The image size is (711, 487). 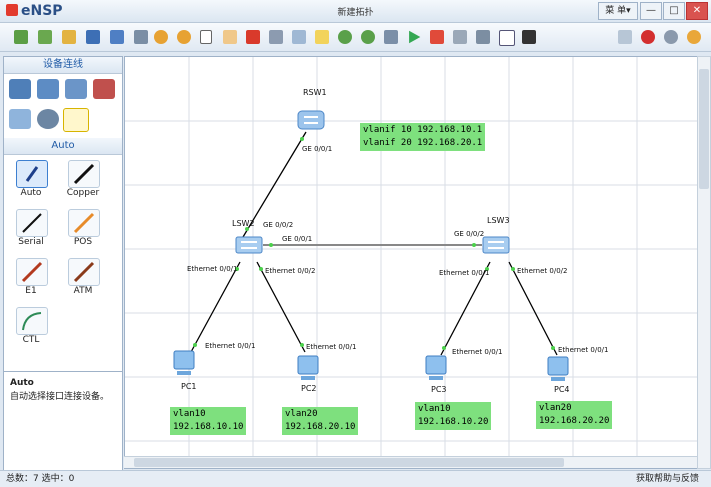 I want to click on ctl-cable-icon, so click(x=32, y=321).